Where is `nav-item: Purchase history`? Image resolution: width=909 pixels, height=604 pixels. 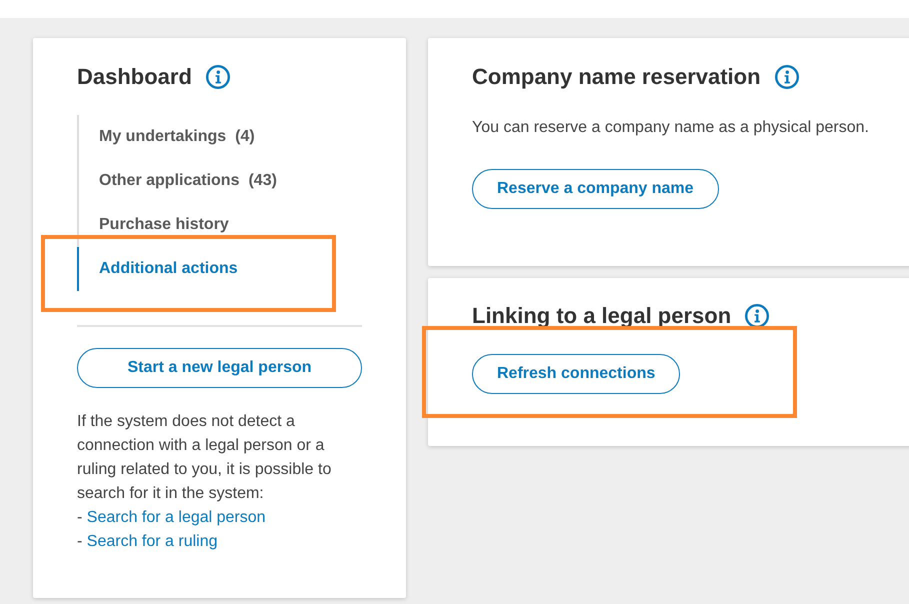 nav-item: Purchase history is located at coordinates (219, 225).